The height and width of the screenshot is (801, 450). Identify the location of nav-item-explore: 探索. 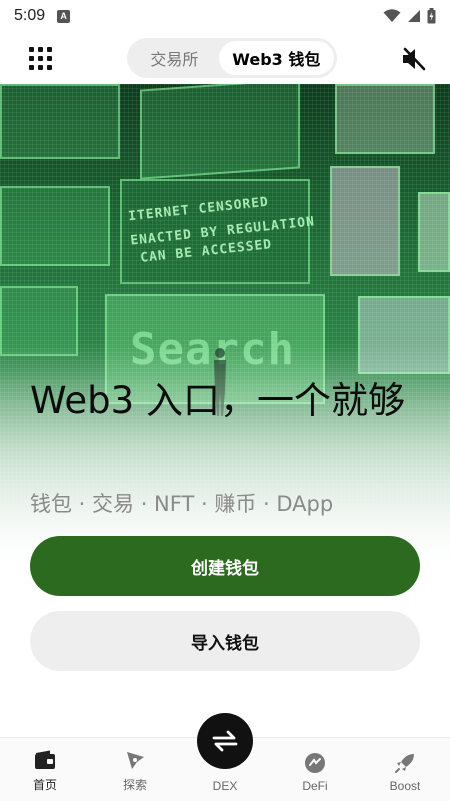
(135, 769).